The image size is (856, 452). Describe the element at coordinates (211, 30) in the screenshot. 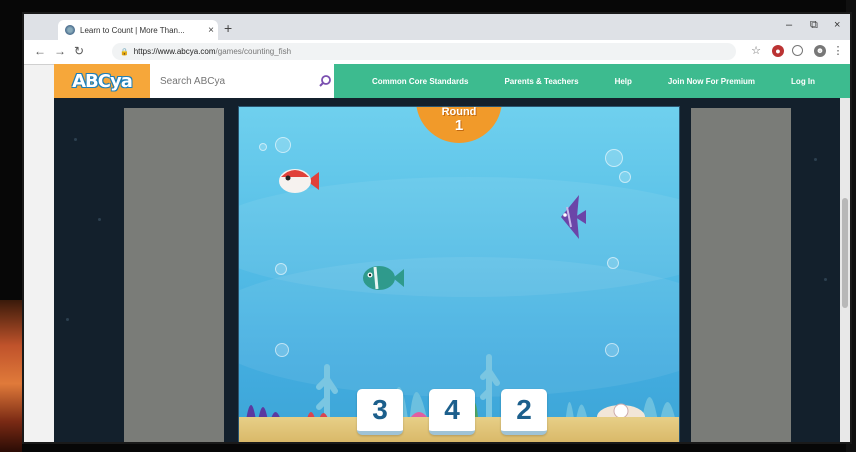

I see `tab-close-icon: ×` at that location.